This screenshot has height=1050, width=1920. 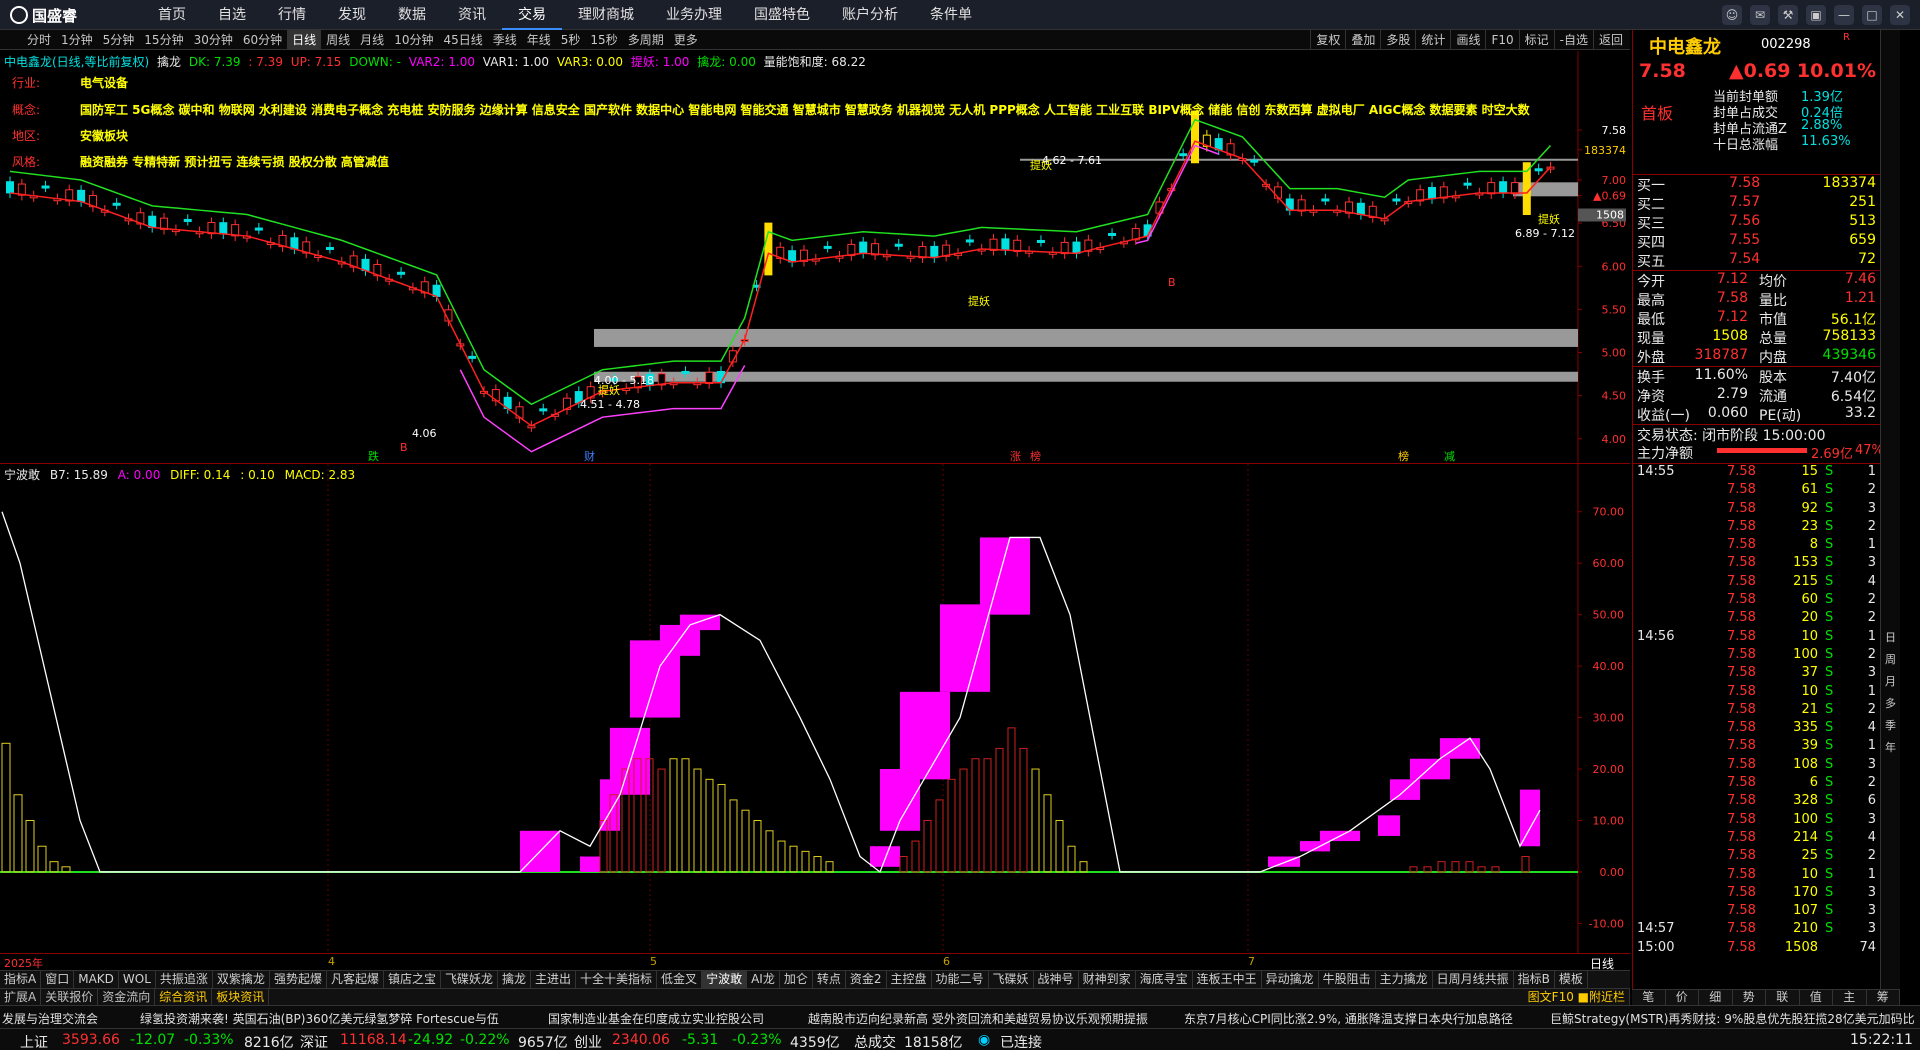 I want to click on tick-row: 14:55 7.58 15 S 1, so click(x=1756, y=473).